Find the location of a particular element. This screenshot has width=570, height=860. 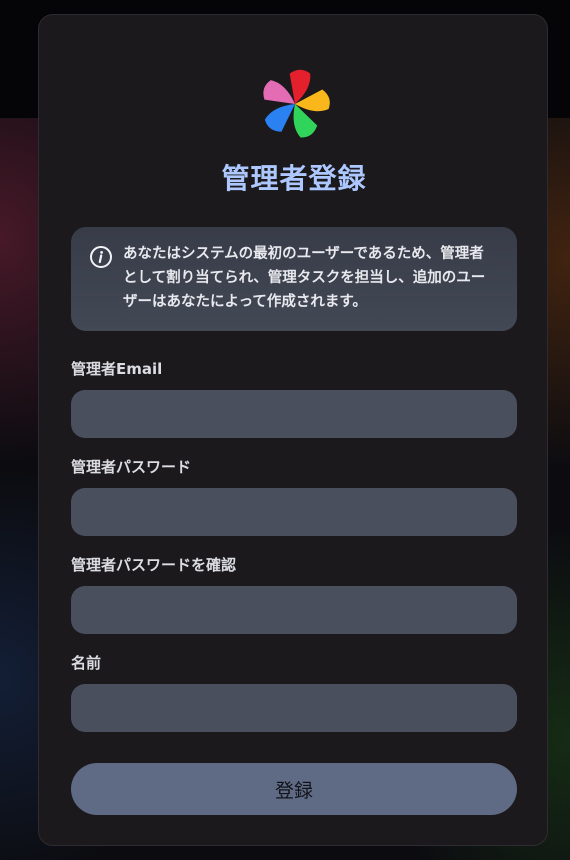

immich-logo is located at coordinates (296, 103).